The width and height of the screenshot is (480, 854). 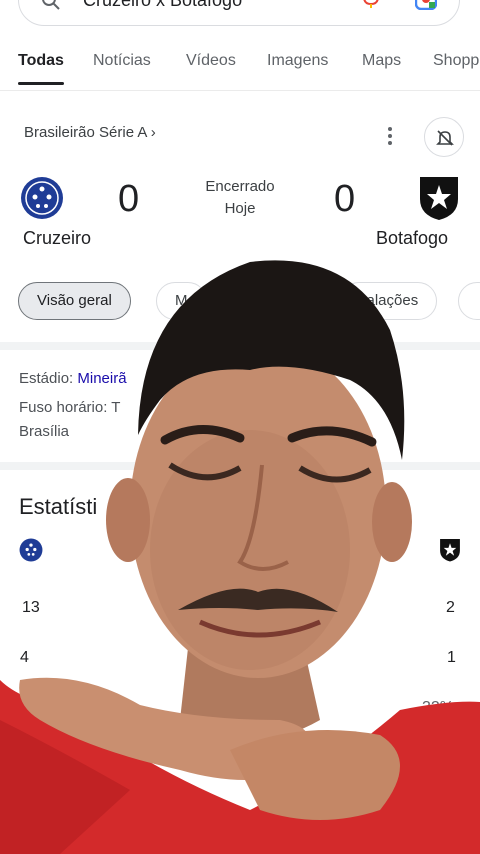 I want to click on match-status: Encerrado, so click(x=240, y=186).